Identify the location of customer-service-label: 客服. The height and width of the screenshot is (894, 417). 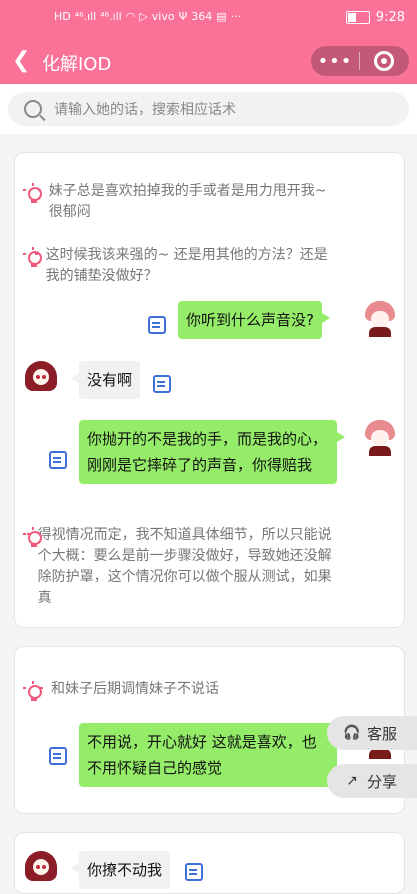
(382, 733).